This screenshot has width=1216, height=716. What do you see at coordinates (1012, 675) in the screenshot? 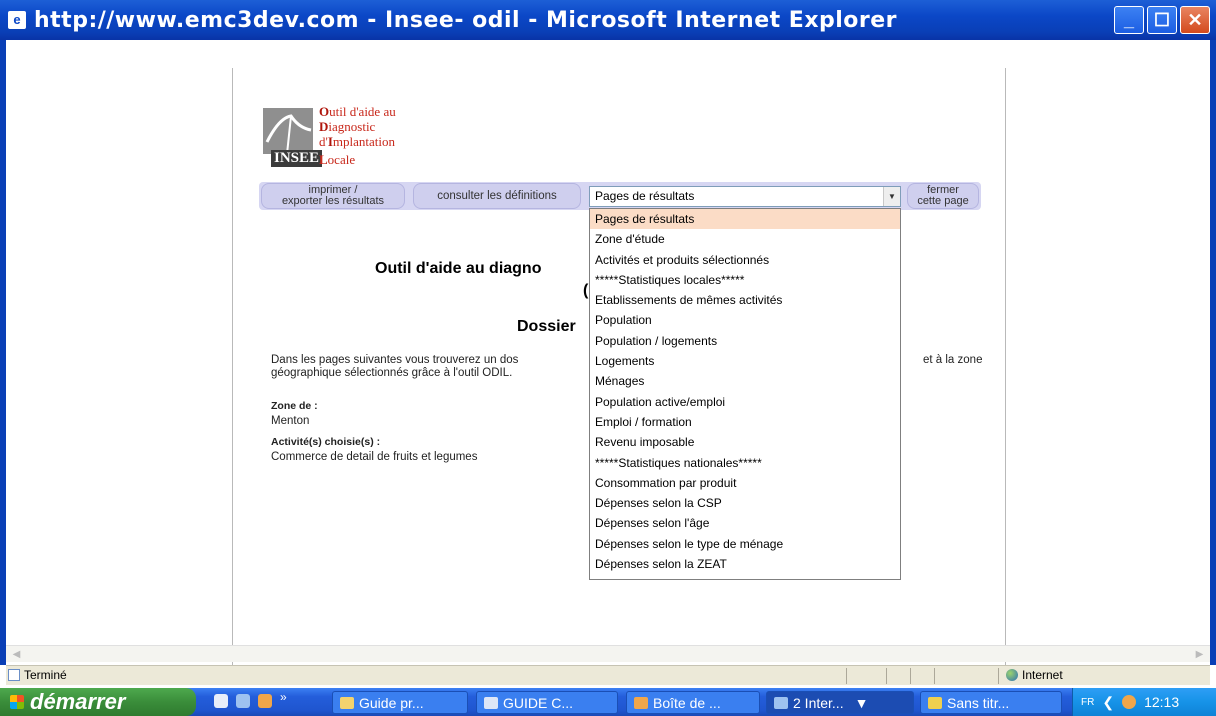
I see `internet-zone-icon` at bounding box center [1012, 675].